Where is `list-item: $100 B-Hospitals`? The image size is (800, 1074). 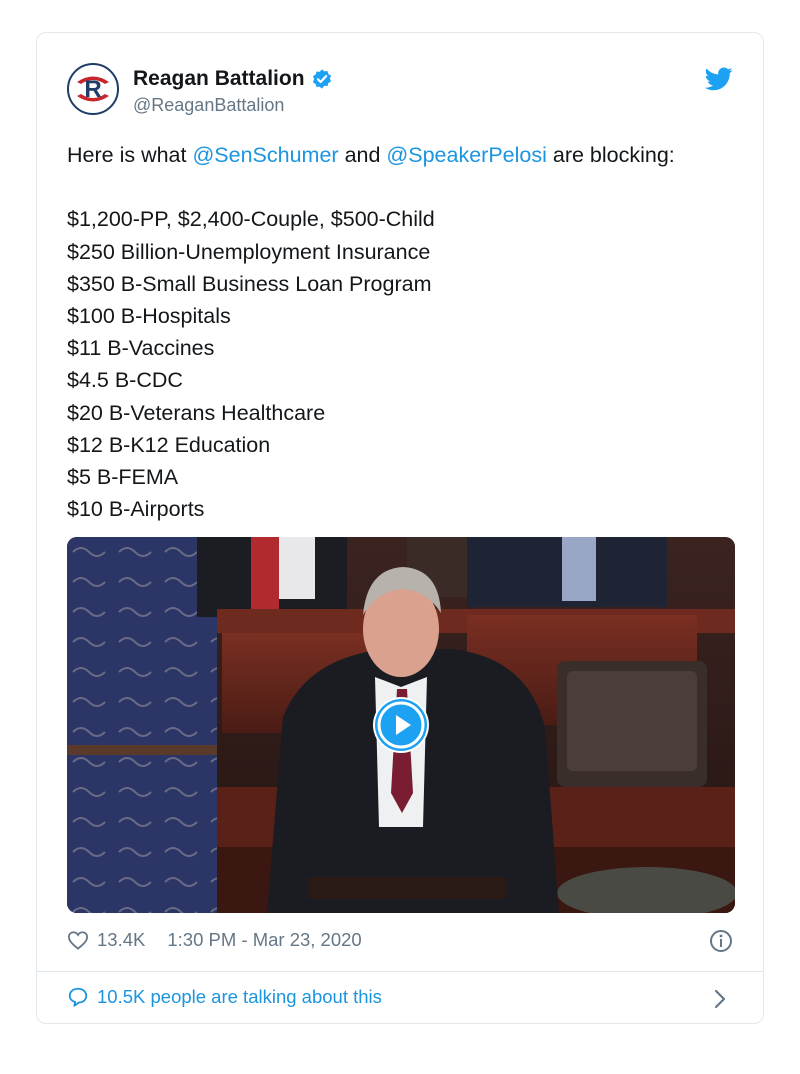 list-item: $100 B-Hospitals is located at coordinates (149, 316).